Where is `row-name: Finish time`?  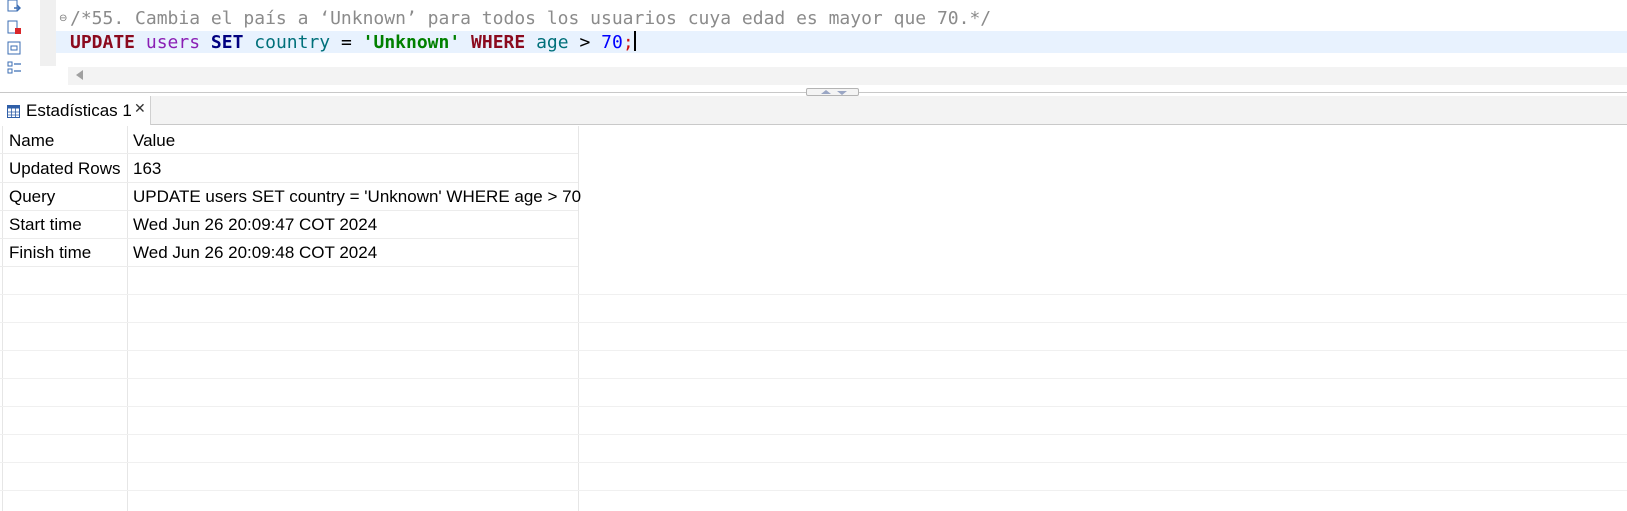
row-name: Finish time is located at coordinates (50, 252).